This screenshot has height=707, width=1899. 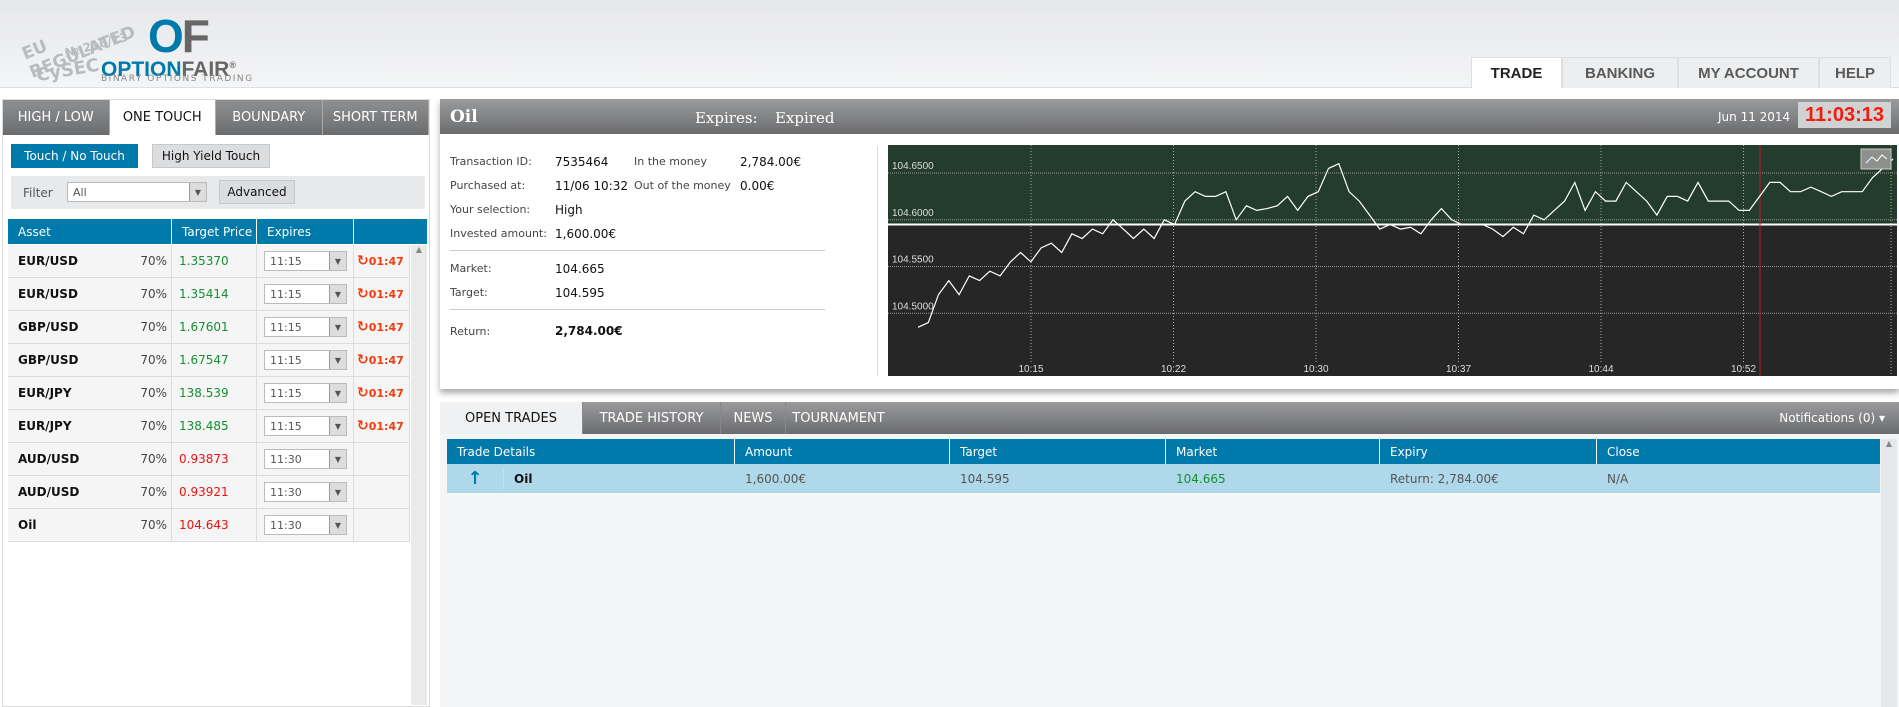 I want to click on asset-row: Oil 70% 104.643 11:30 ▼, so click(x=209, y=525).